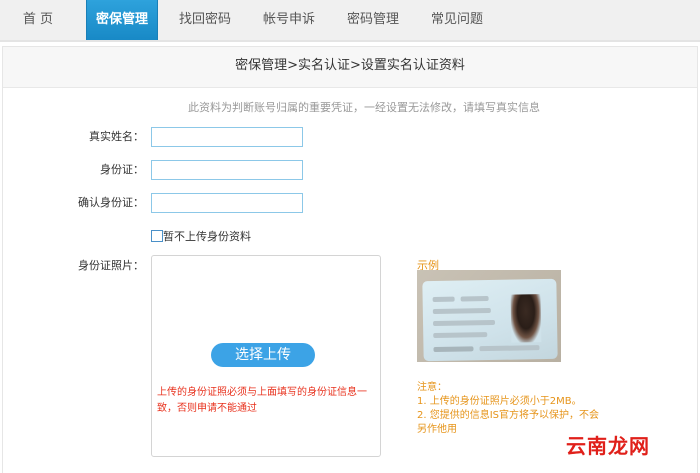 The height and width of the screenshot is (473, 700). I want to click on real-name-input, so click(227, 137).